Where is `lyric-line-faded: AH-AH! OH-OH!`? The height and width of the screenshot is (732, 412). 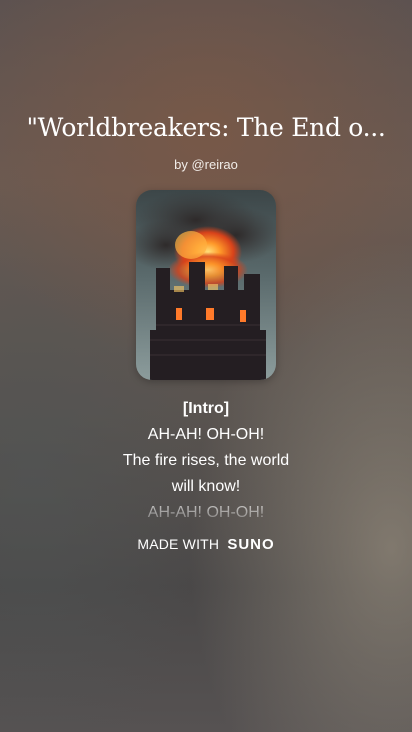
lyric-line-faded: AH-AH! OH-OH! is located at coordinates (206, 513).